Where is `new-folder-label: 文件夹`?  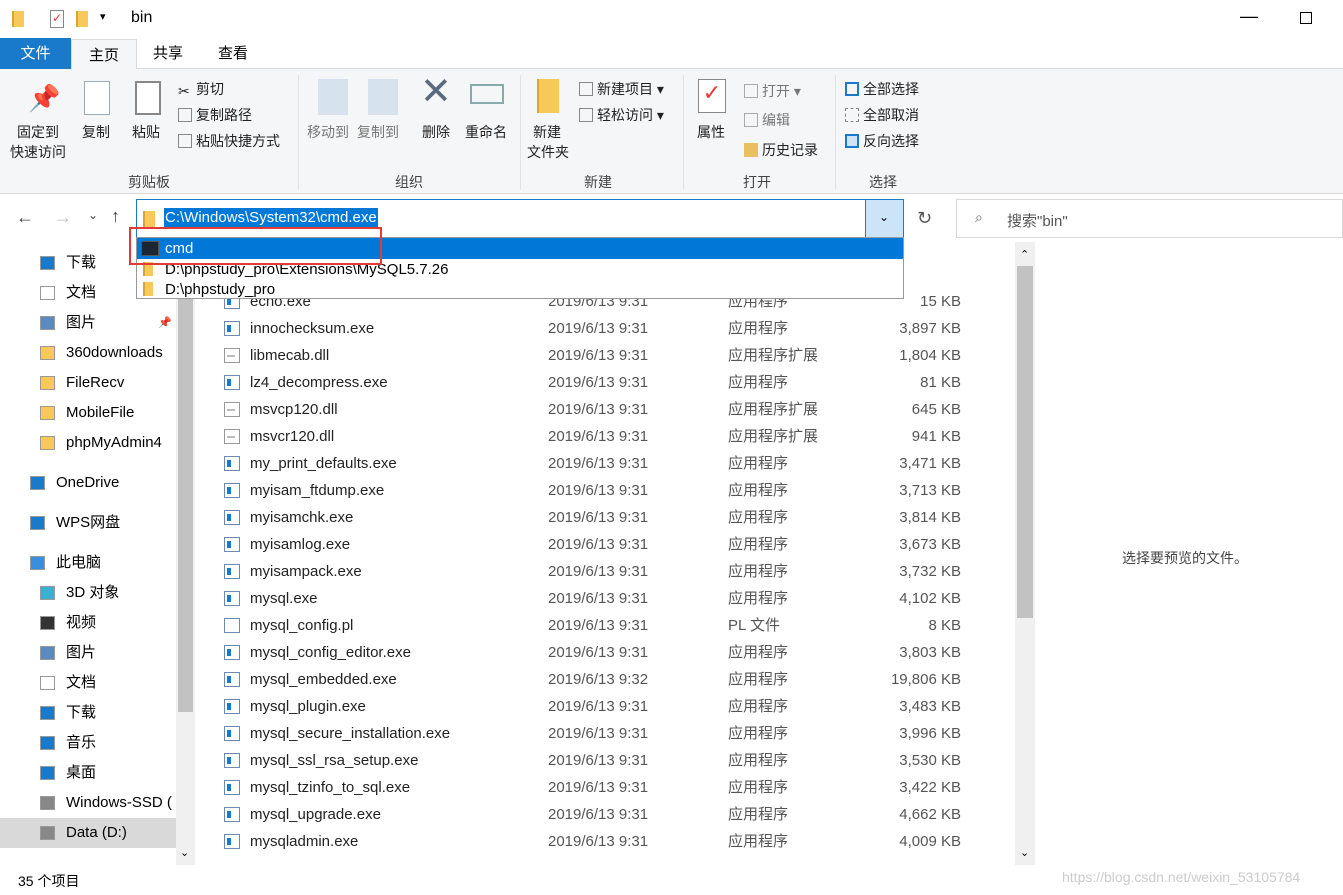
new-folder-label: 文件夹 is located at coordinates (548, 152).